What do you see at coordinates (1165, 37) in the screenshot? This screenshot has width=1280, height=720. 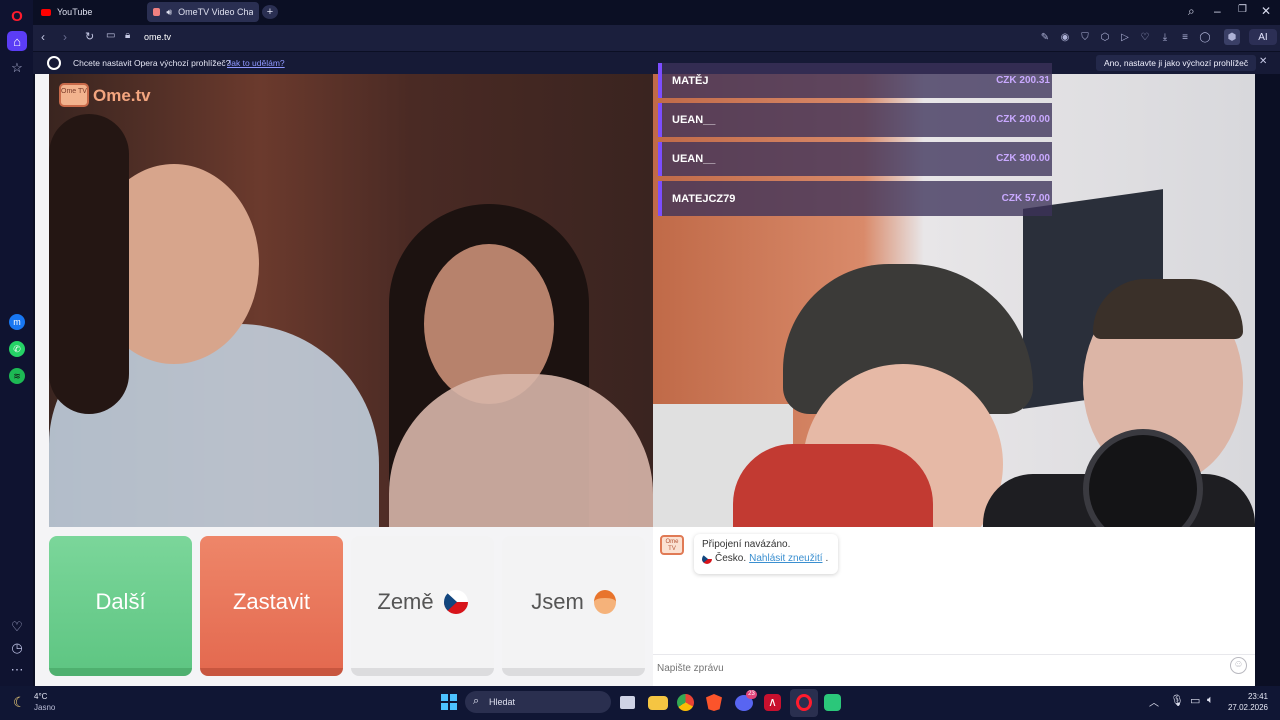 I see `download-icon: ⤓` at bounding box center [1165, 37].